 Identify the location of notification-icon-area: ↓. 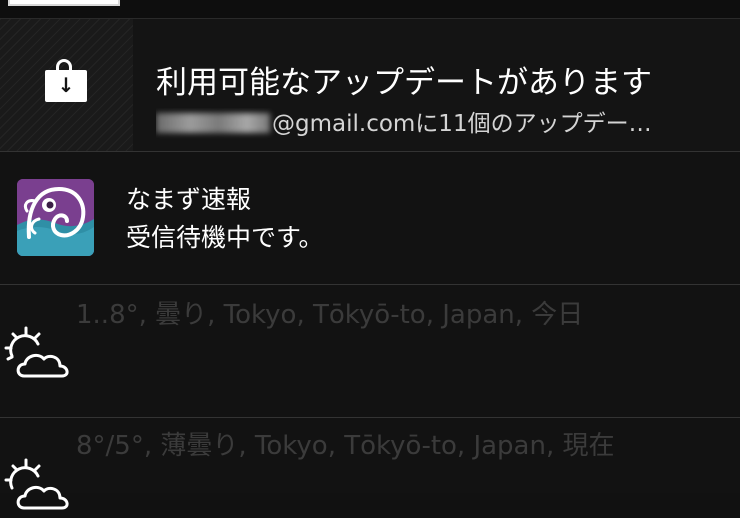
(66, 85).